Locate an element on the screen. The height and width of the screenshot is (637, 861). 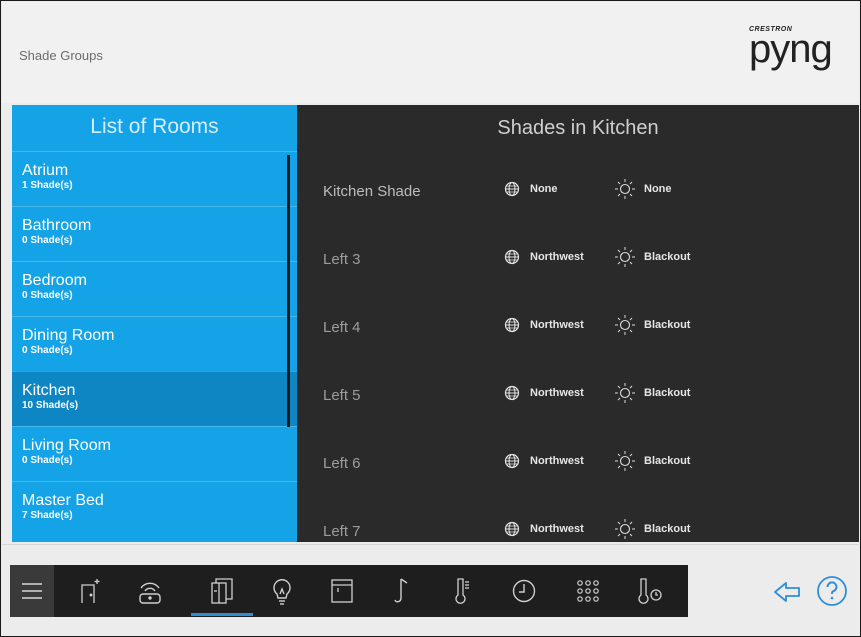
clock-icon is located at coordinates (524, 591).